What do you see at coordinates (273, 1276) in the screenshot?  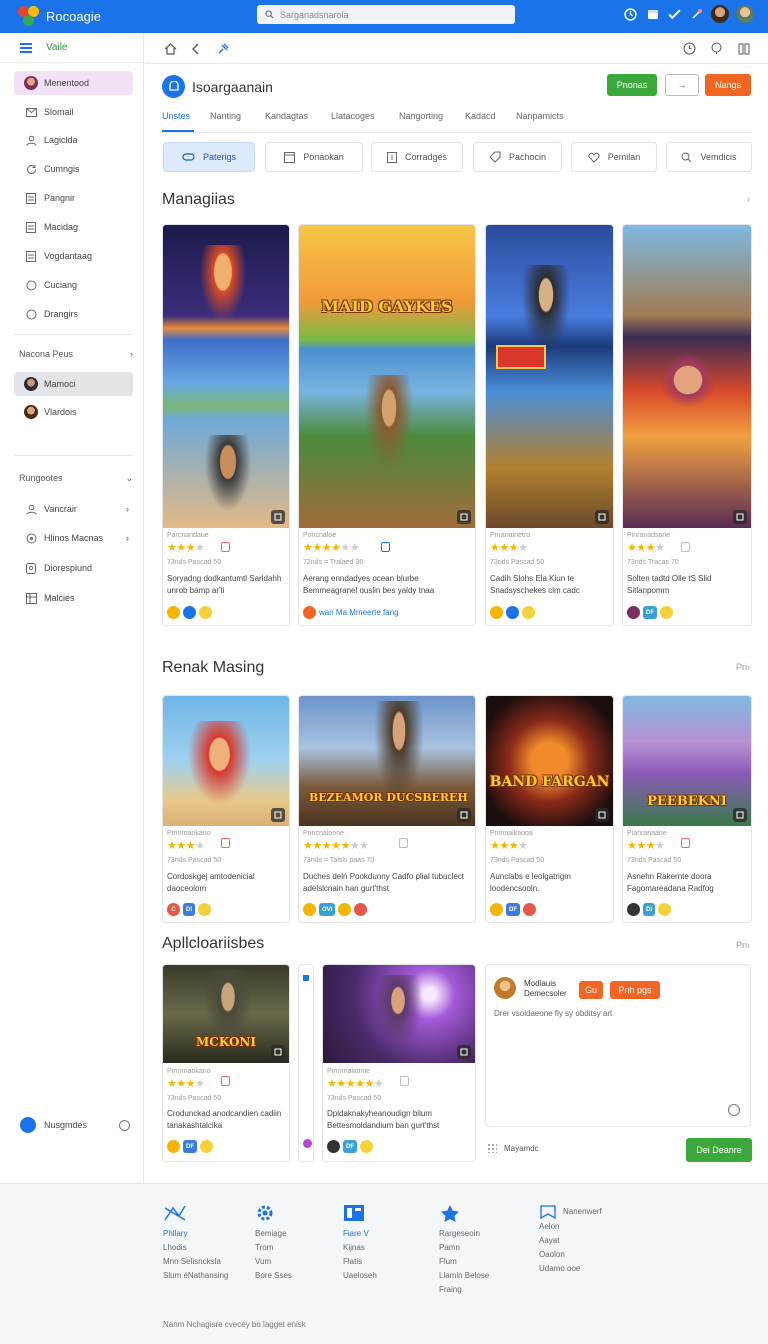 I see `footer-link: Bore Sses` at bounding box center [273, 1276].